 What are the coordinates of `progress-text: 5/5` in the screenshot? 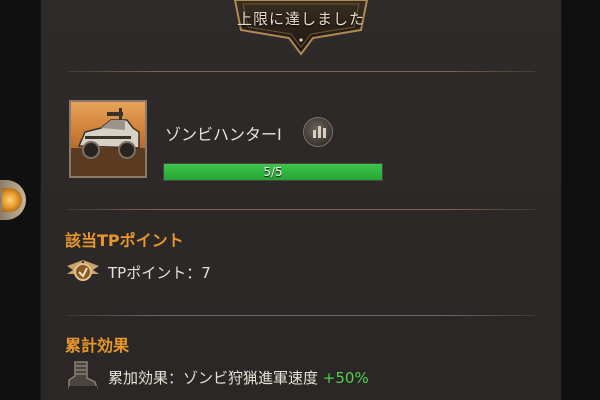 It's located at (273, 172).